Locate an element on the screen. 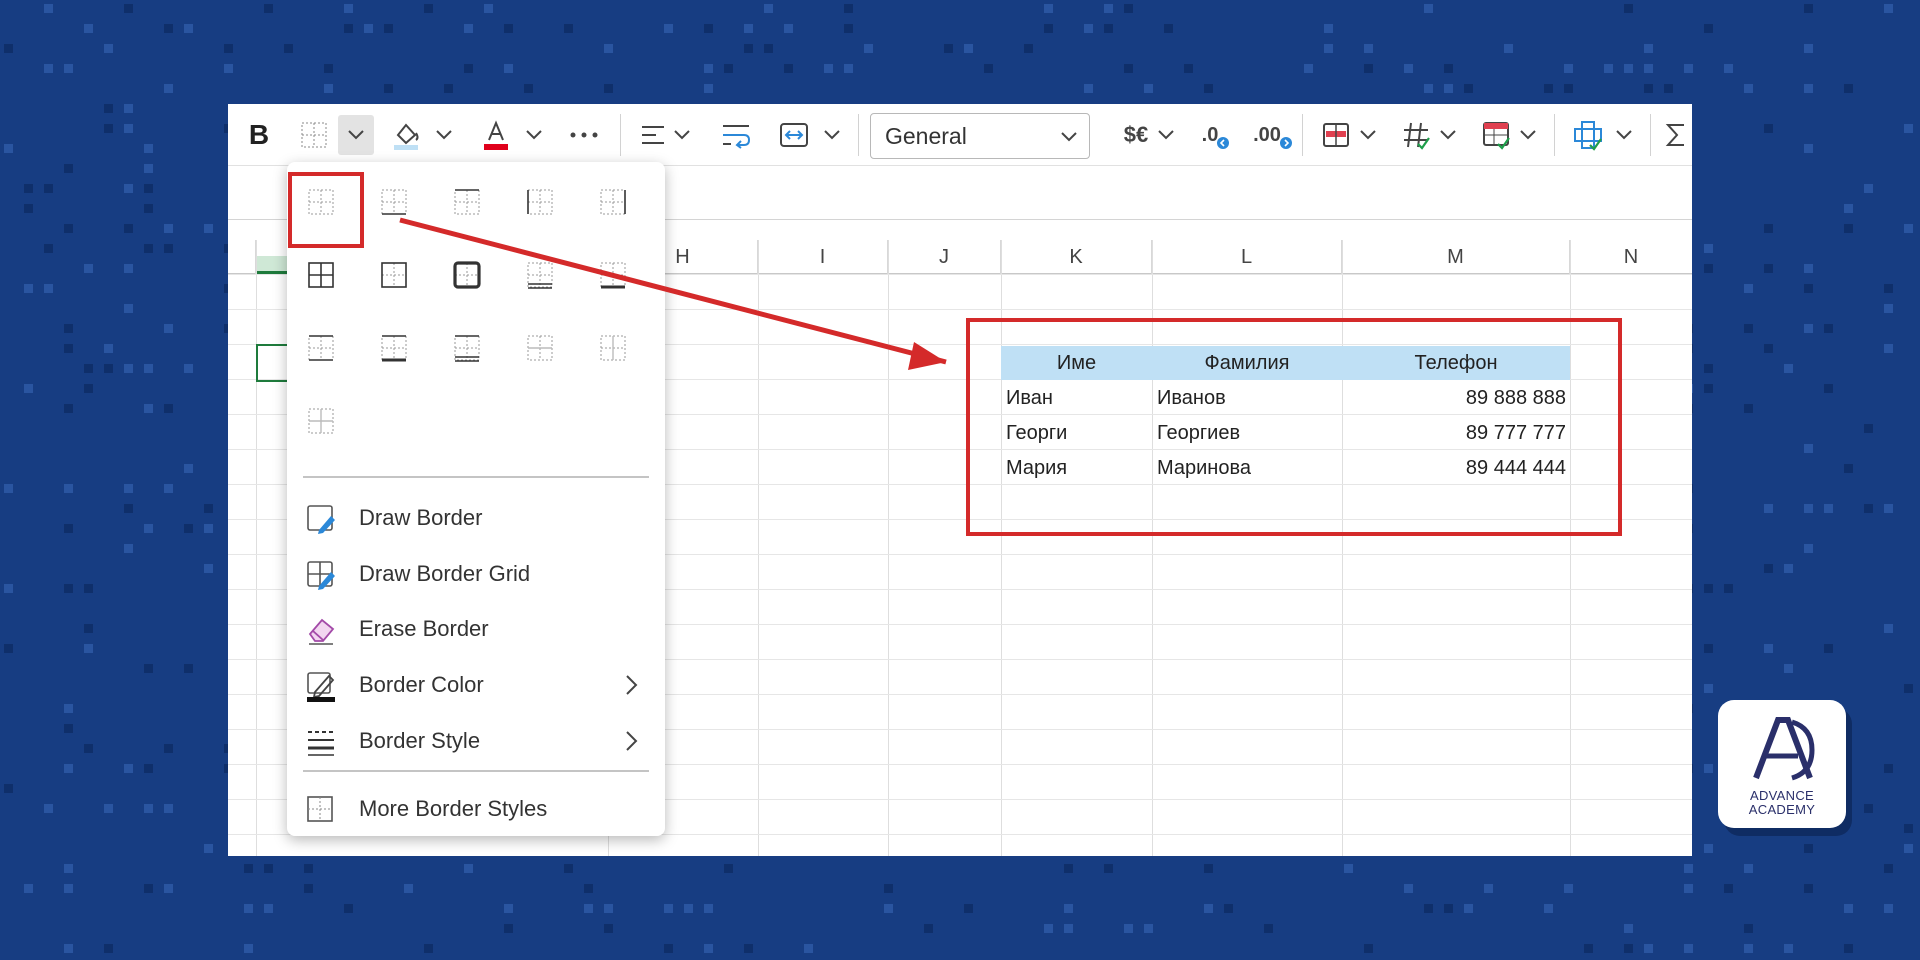 Image resolution: width=1920 pixels, height=960 pixels. logo-text-line2: ACADEMY is located at coordinates (1782, 809).